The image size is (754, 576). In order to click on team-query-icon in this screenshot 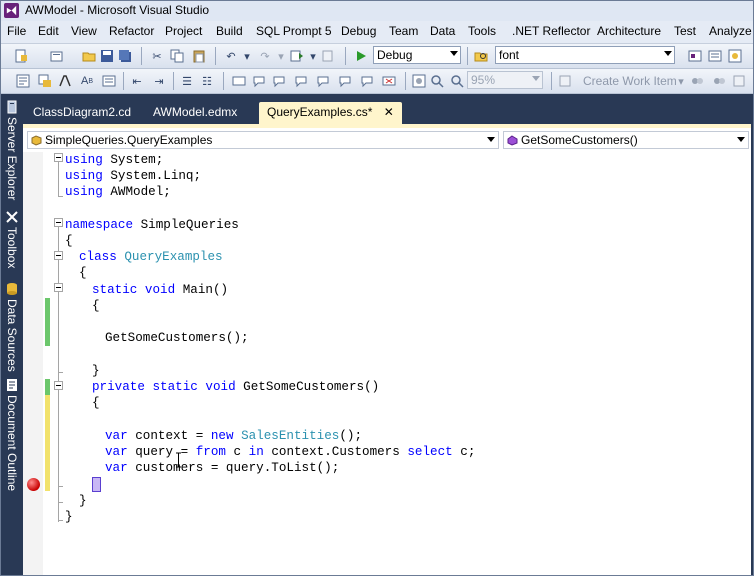, I will do `click(697, 81)`.